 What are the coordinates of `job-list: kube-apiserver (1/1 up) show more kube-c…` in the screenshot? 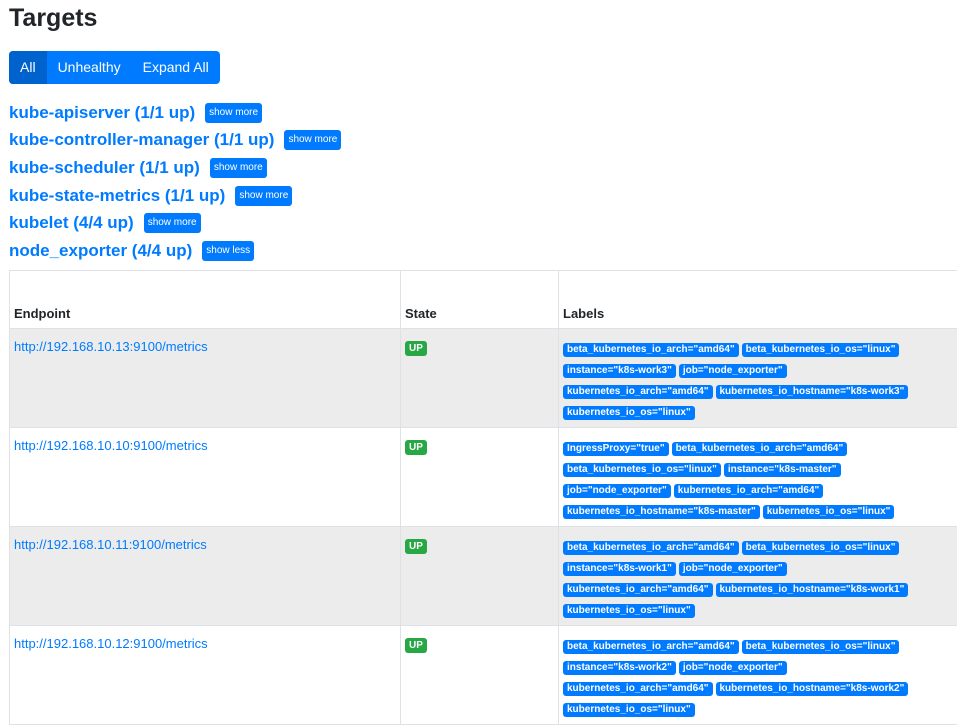 It's located at (175, 182).